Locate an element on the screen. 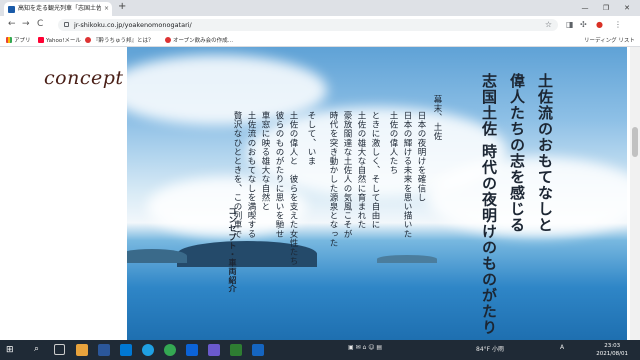 The image size is (640, 360). reading-list: リーディング リスト is located at coordinates (609, 40).